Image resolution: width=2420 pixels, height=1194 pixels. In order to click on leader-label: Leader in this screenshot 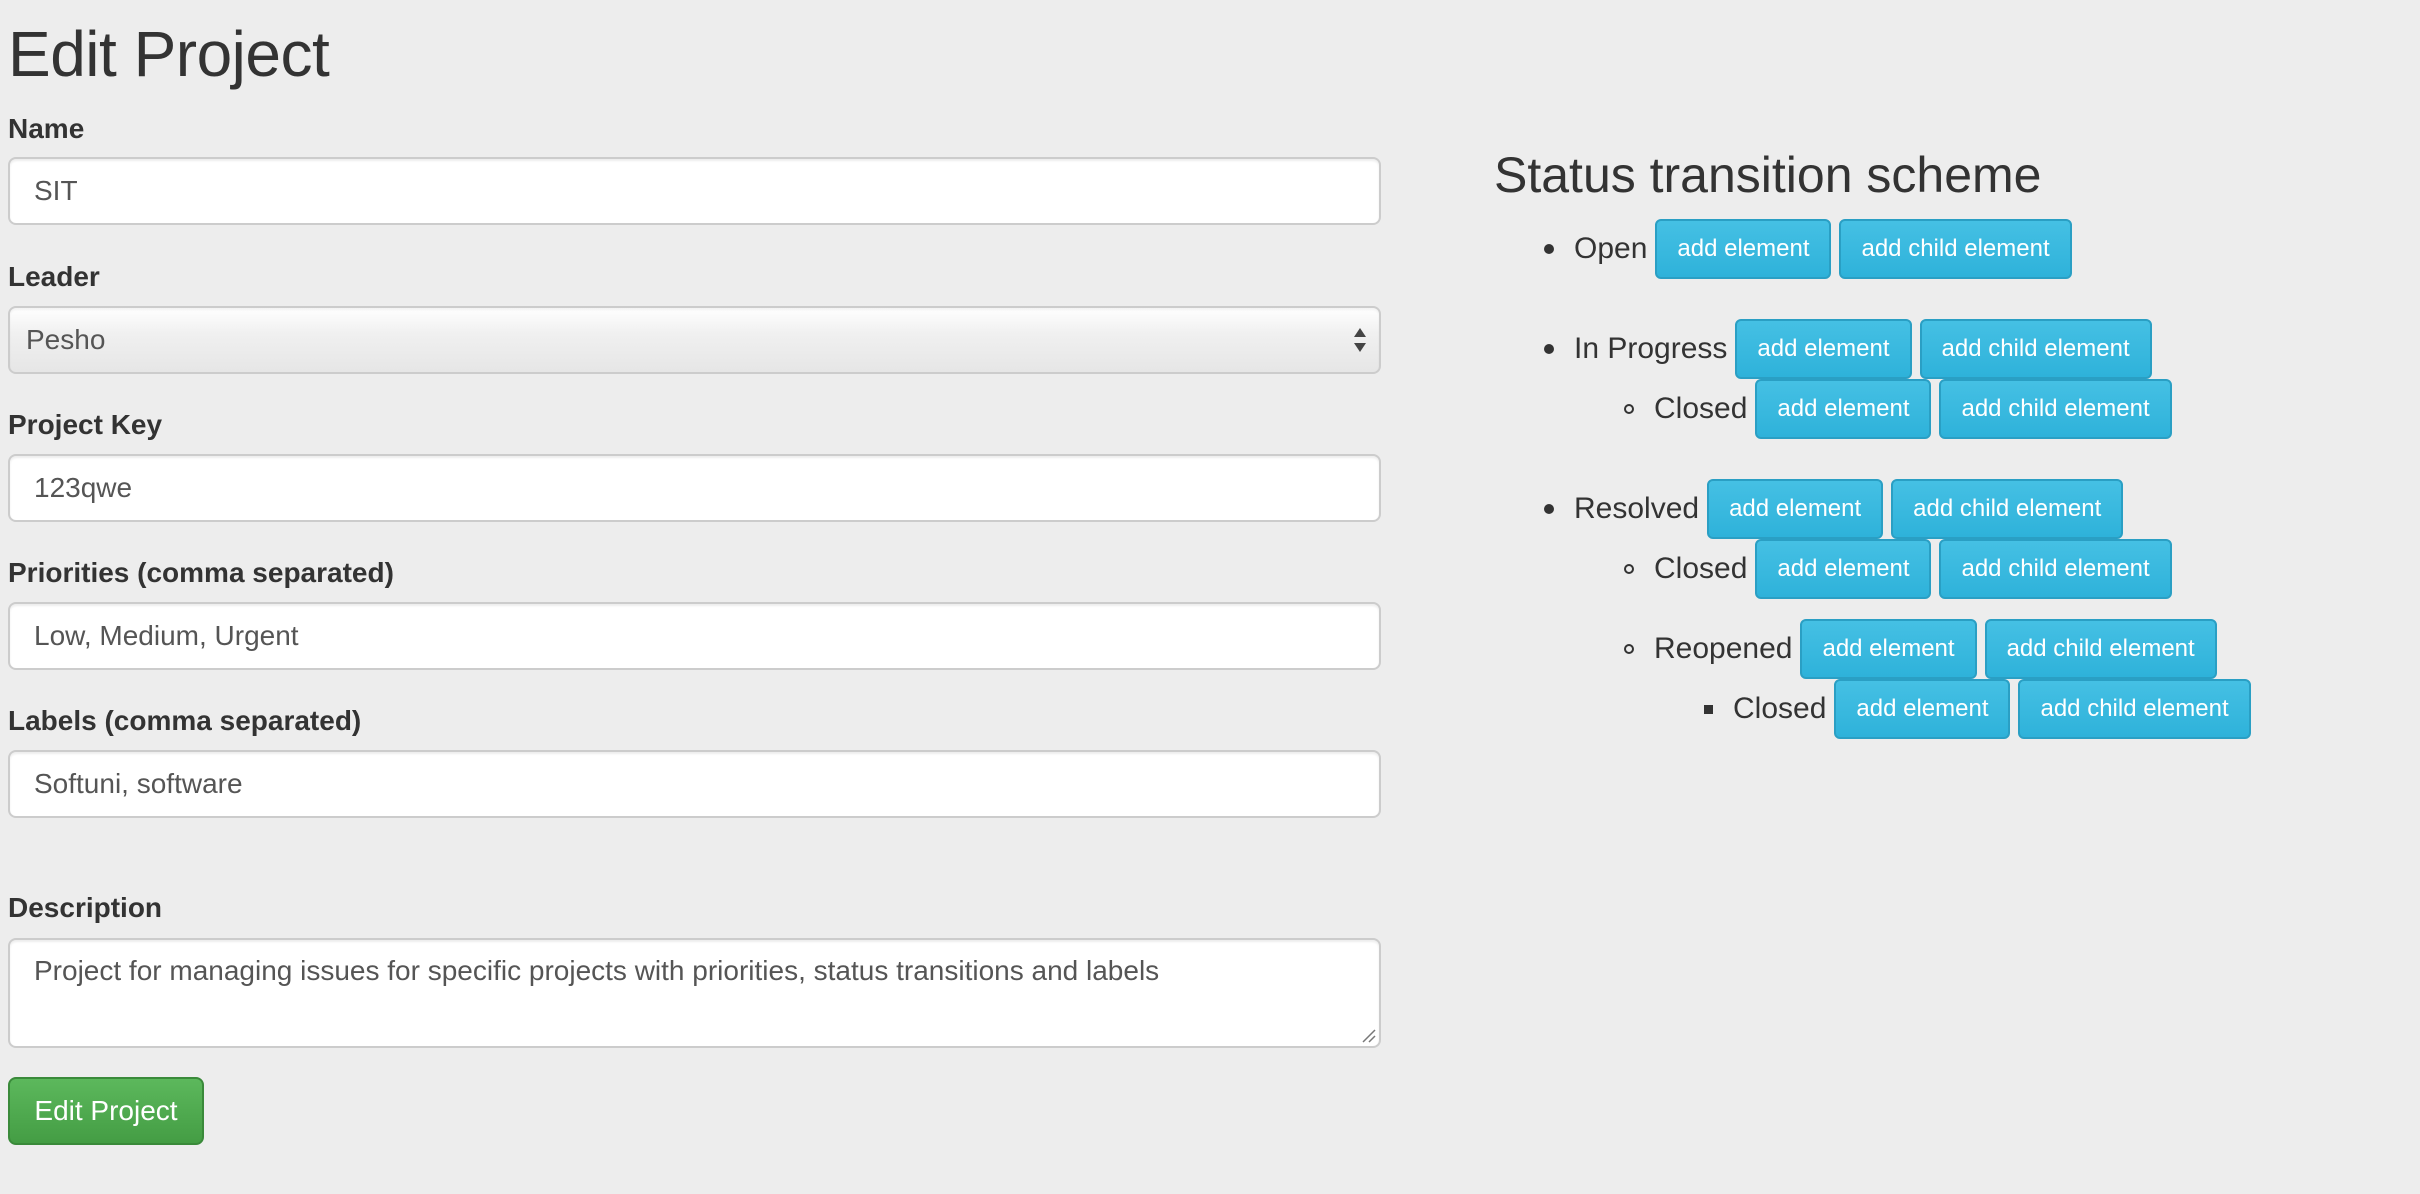, I will do `click(54, 276)`.